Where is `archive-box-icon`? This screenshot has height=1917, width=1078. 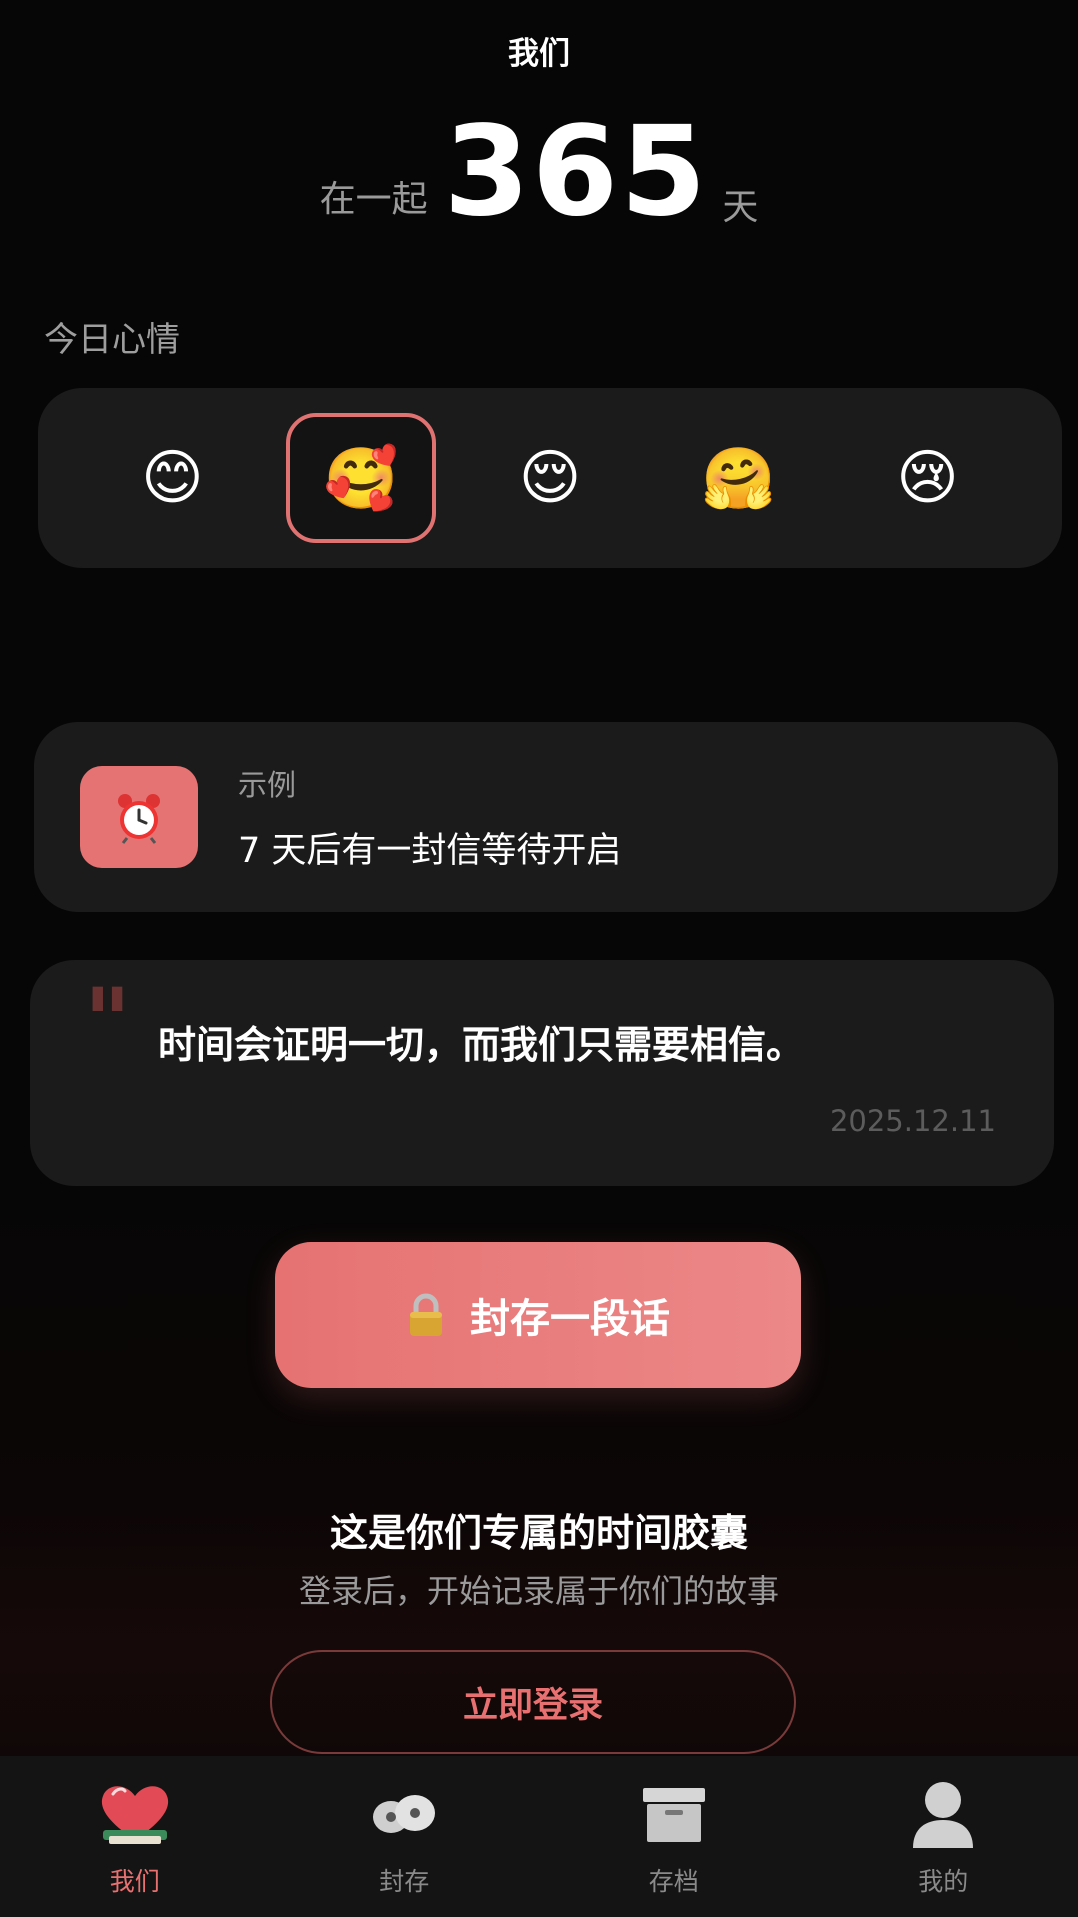
archive-box-icon is located at coordinates (674, 1814).